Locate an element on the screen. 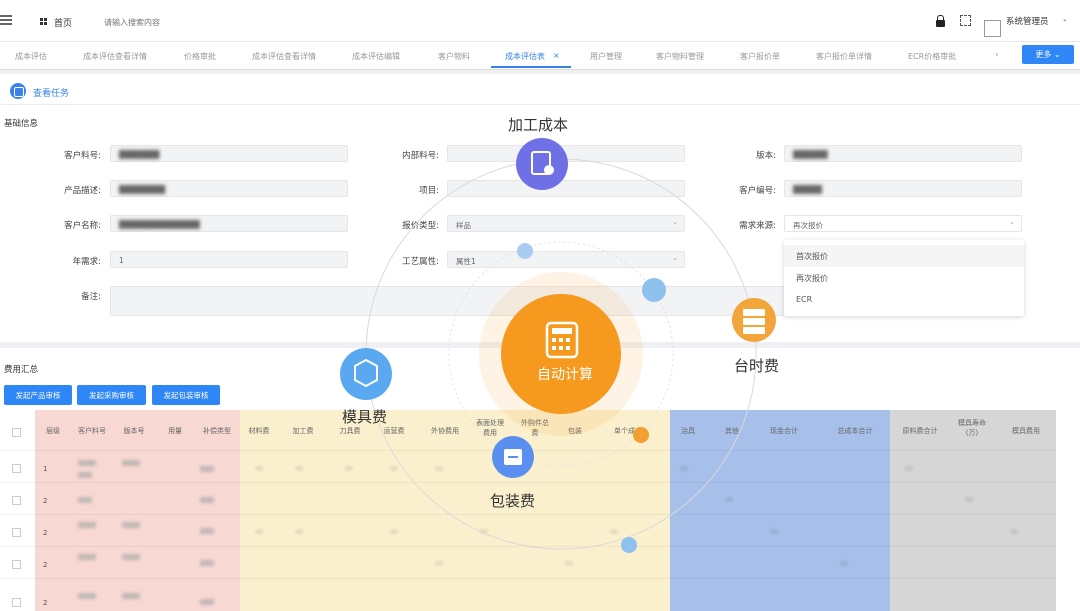 This screenshot has width=1080, height=611. col-band-yellow is located at coordinates (455, 510).